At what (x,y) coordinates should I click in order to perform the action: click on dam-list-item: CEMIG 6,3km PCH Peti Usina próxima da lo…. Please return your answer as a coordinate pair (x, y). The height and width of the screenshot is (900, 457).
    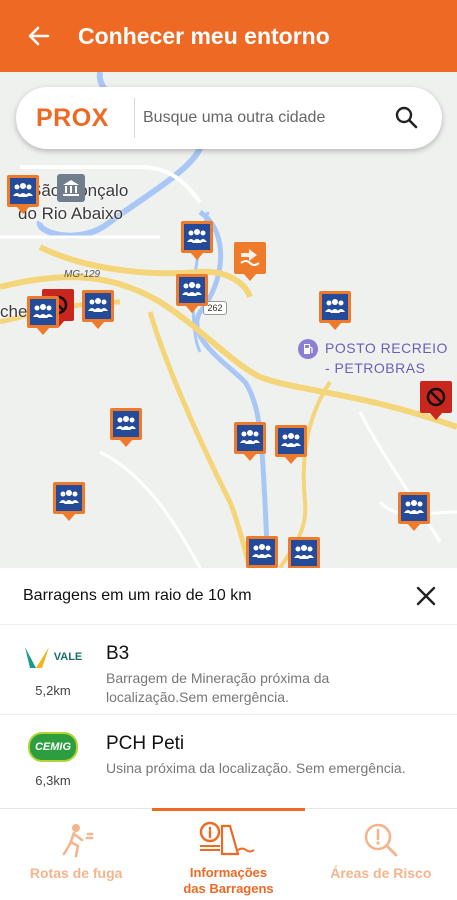
    Looking at the image, I should click on (228, 759).